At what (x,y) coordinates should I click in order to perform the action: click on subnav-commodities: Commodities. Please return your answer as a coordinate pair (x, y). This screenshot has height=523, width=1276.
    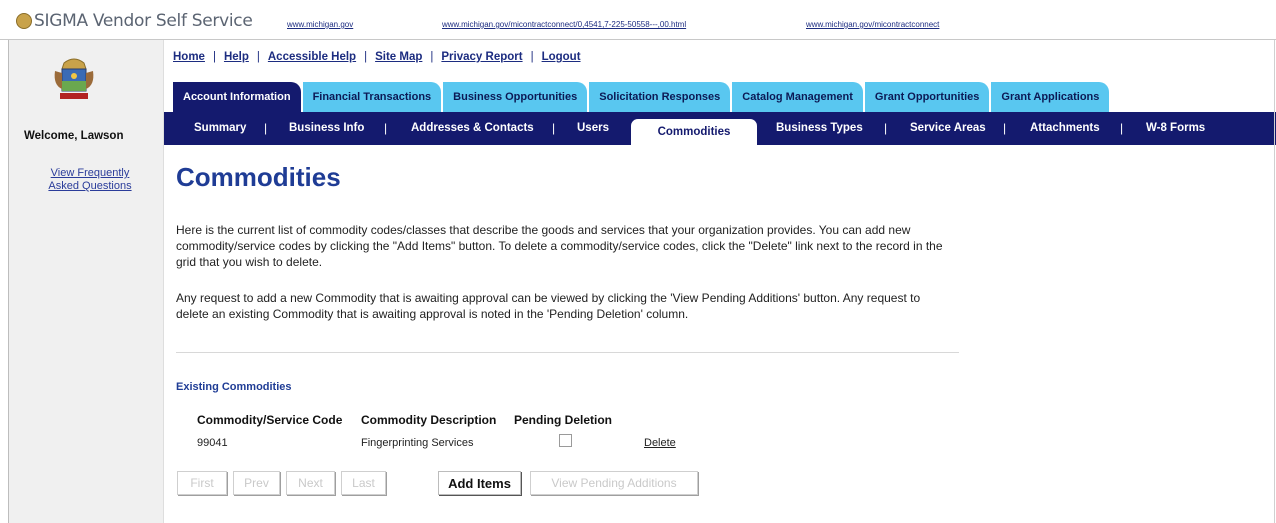
    Looking at the image, I should click on (694, 132).